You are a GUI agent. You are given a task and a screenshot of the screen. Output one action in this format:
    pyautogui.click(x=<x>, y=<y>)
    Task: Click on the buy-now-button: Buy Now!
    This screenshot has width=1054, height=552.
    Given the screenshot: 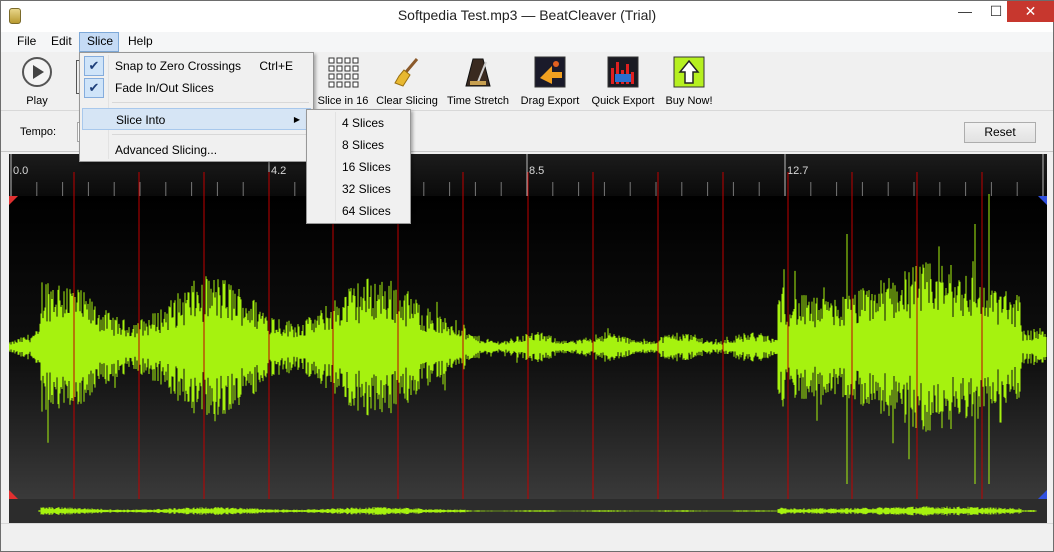 What is the action you would take?
    pyautogui.click(x=689, y=81)
    